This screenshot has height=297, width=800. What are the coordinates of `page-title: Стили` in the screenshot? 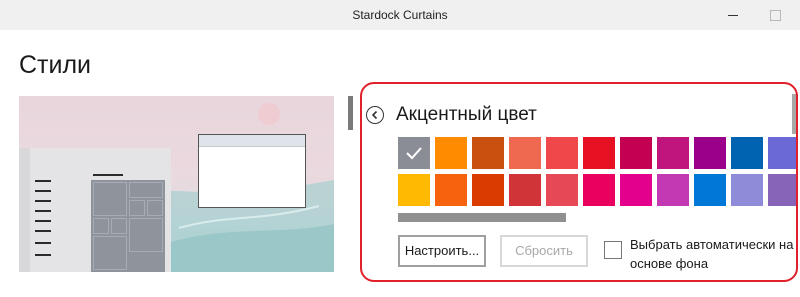 It's located at (55, 65).